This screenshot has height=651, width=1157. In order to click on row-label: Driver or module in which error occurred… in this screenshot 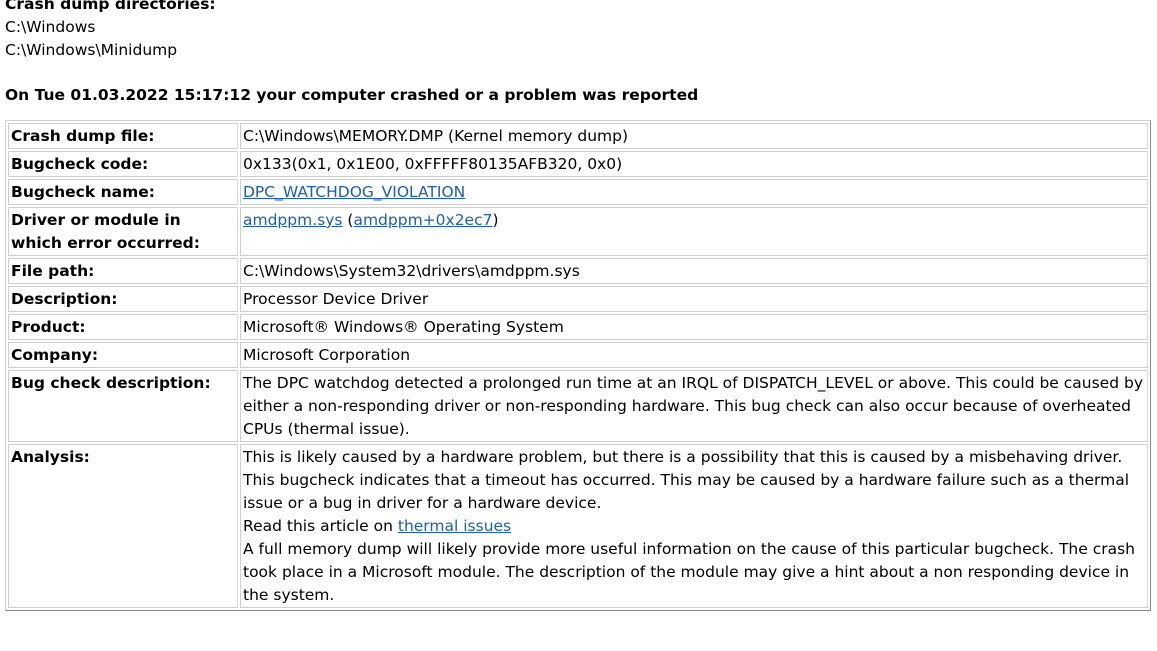, I will do `click(123, 231)`.